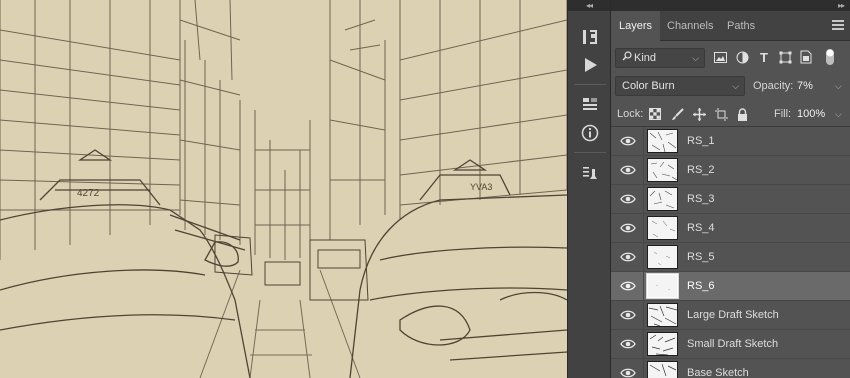 This screenshot has width=850, height=378. What do you see at coordinates (733, 315) in the screenshot?
I see `layer-name: Large Draft Sketch` at bounding box center [733, 315].